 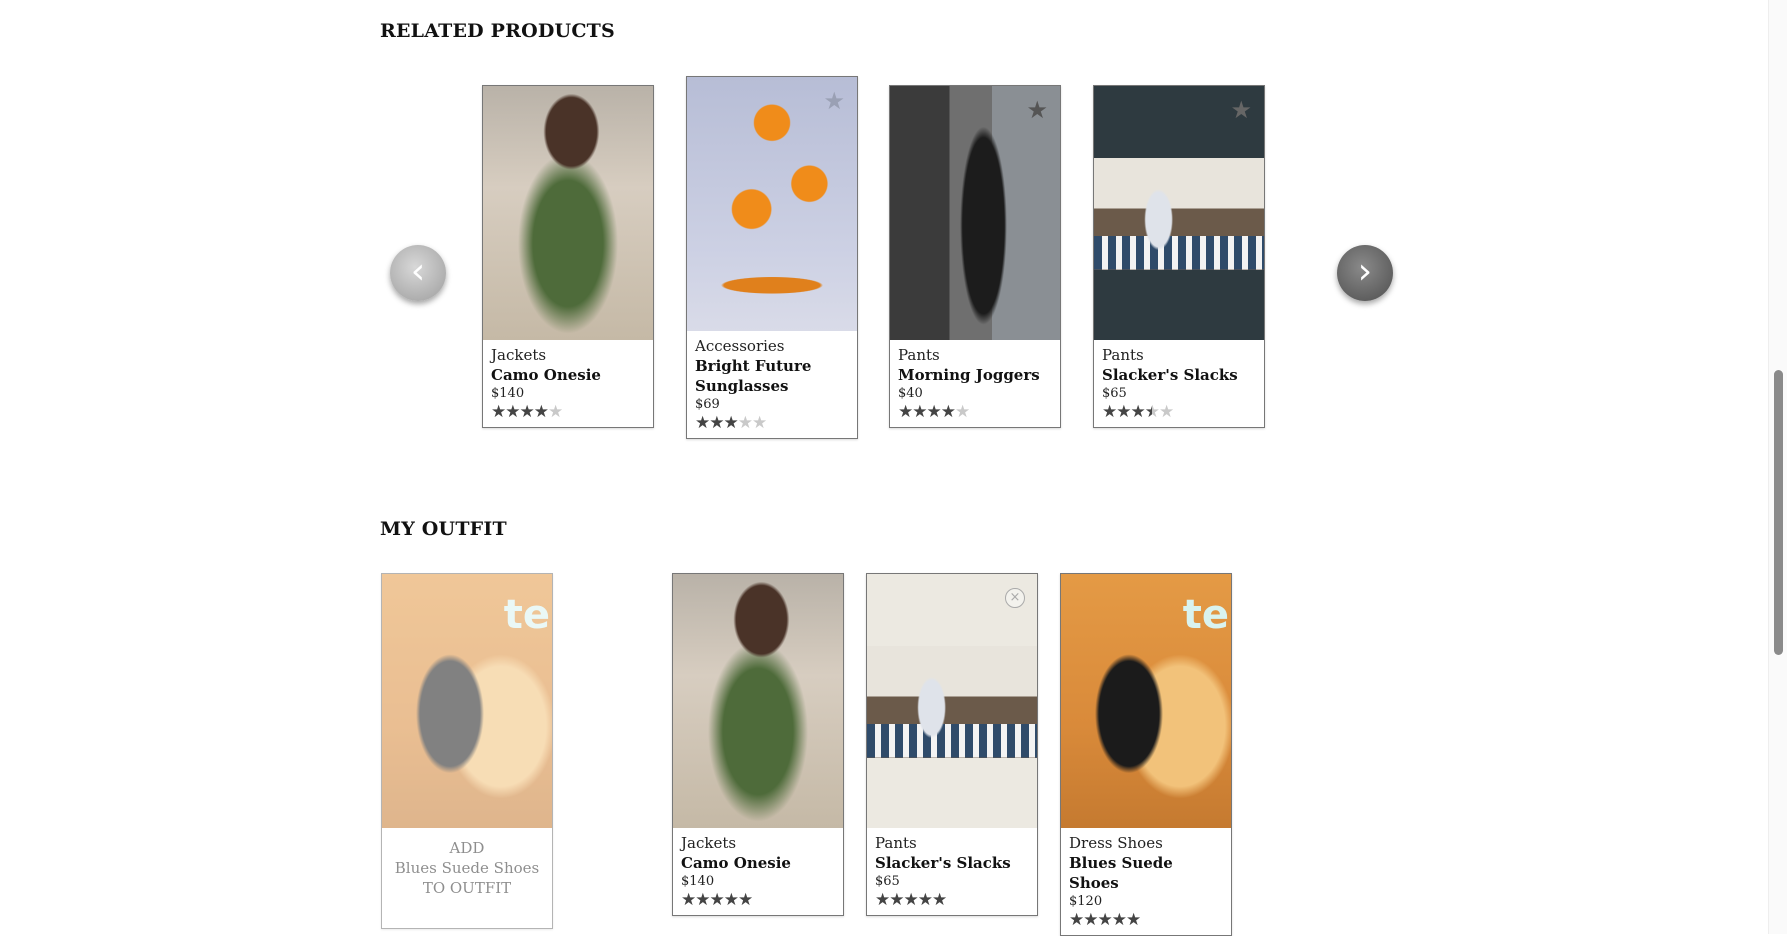 I want to click on product-price: $69, so click(x=707, y=404).